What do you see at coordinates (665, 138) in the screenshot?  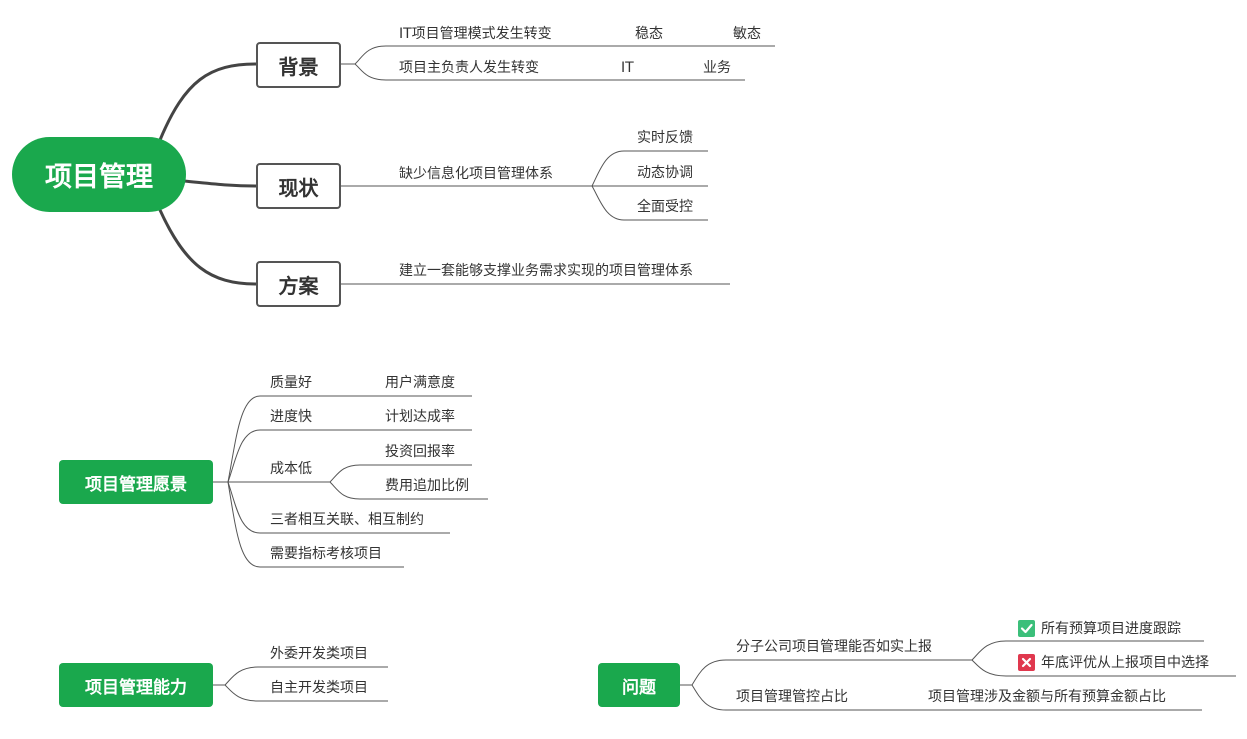 I see `status-sub-1: 实时反馈` at bounding box center [665, 138].